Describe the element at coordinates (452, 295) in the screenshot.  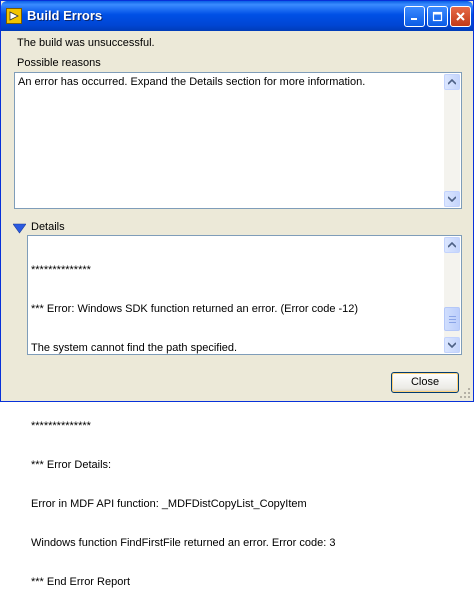
I see `details-scrollbar` at that location.